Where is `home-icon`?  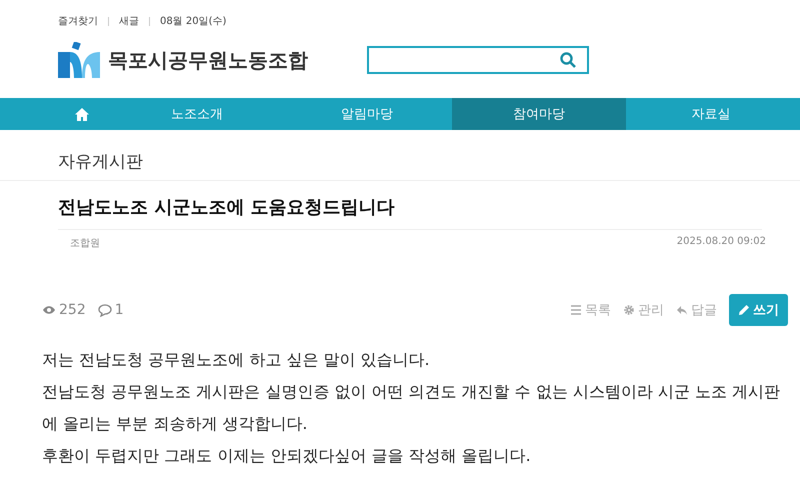
home-icon is located at coordinates (82, 114).